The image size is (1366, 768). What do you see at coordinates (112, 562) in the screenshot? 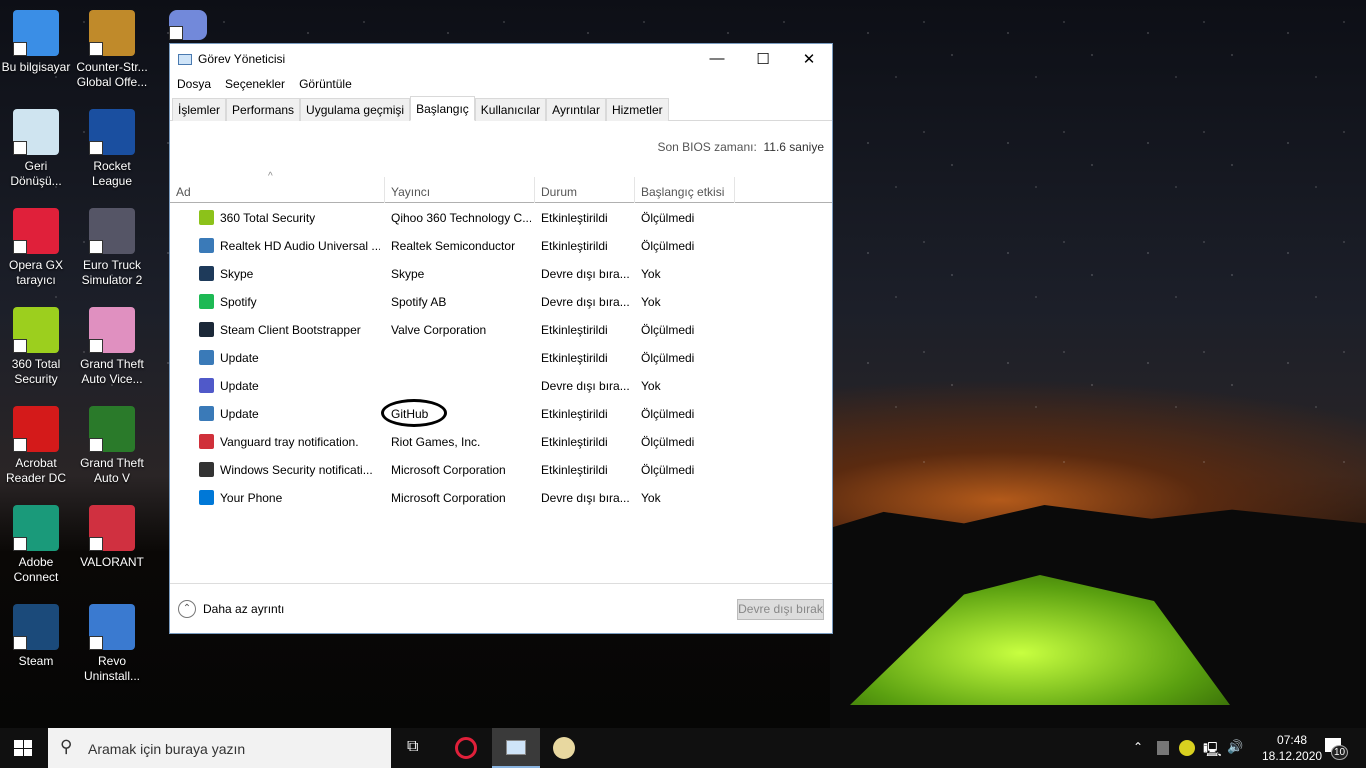
I see `desktop-icon-label: VALORANT` at bounding box center [112, 562].